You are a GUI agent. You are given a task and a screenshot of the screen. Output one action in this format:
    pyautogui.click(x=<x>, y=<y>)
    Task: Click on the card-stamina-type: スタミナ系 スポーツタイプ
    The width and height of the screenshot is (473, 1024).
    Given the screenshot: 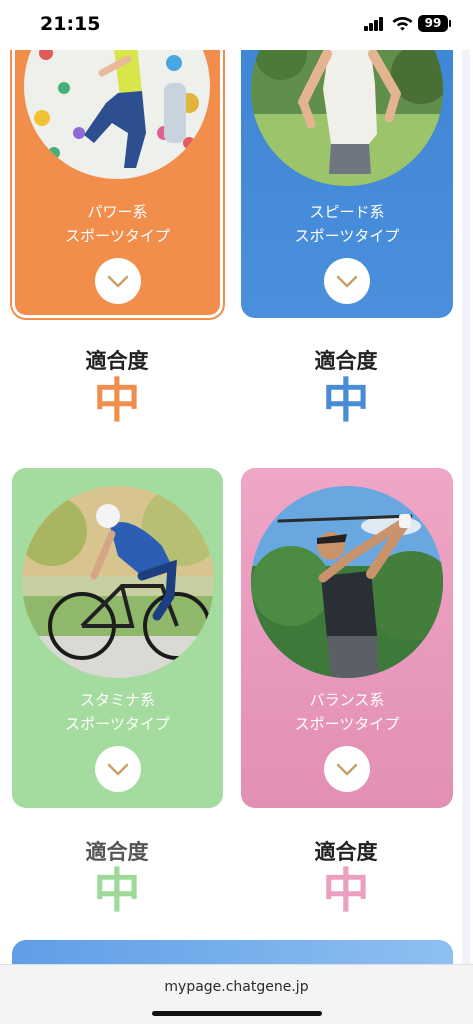 What is the action you would take?
    pyautogui.click(x=117, y=638)
    